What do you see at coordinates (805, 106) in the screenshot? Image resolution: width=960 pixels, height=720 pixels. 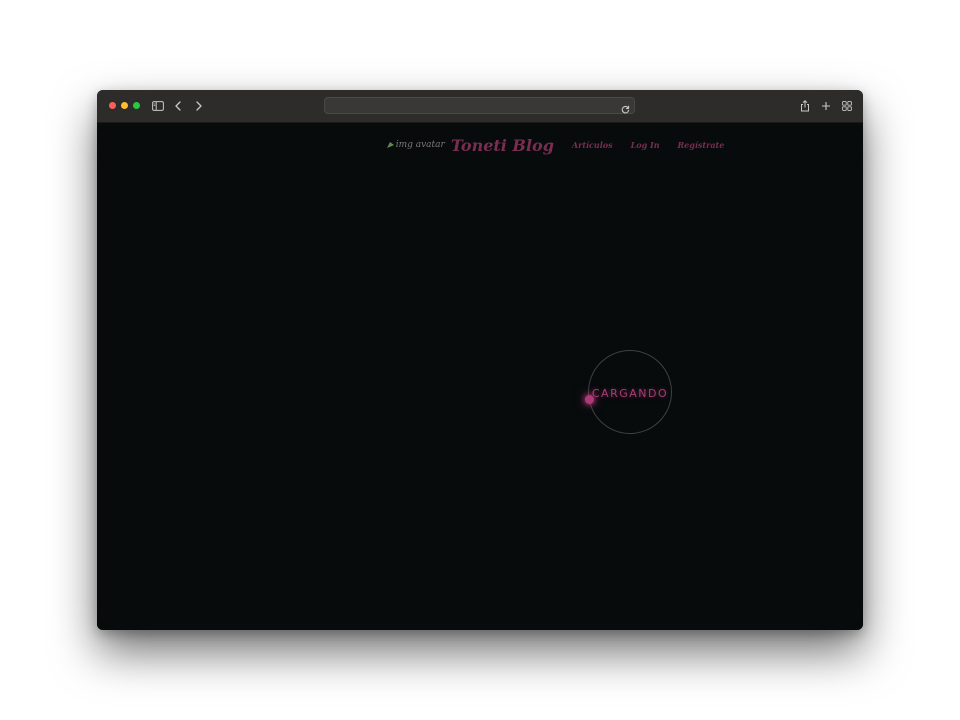 I see `share-icon` at bounding box center [805, 106].